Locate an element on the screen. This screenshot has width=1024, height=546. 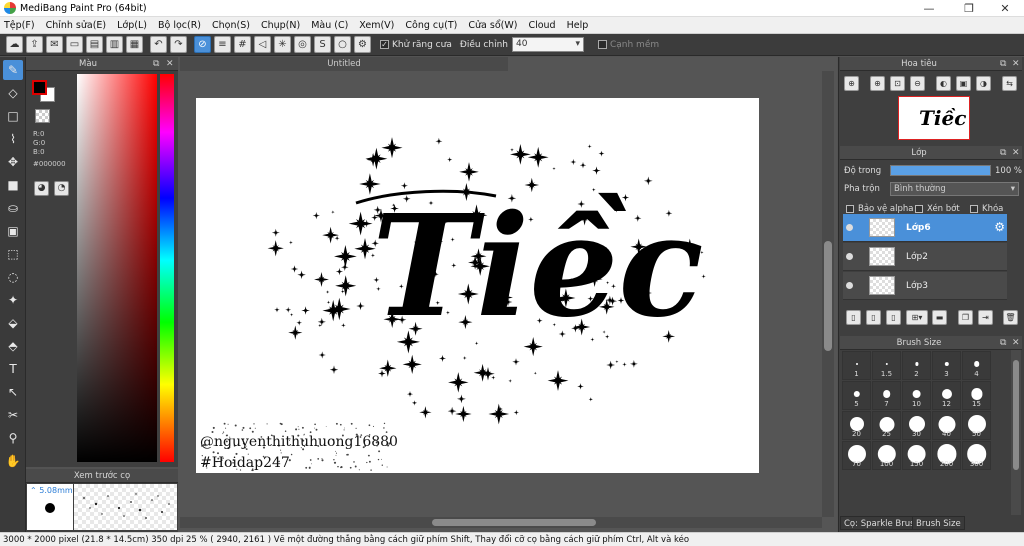
redo-icon: ↷ is located at coordinates (178, 44).